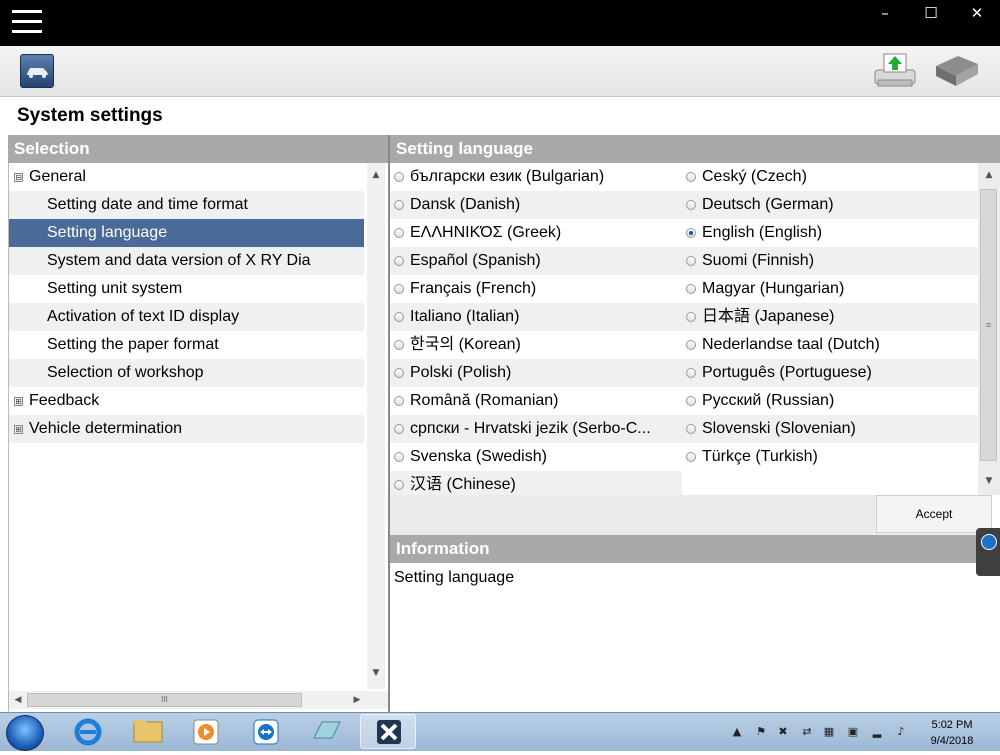  I want to click on taskbar-ie-button, so click(88, 731).